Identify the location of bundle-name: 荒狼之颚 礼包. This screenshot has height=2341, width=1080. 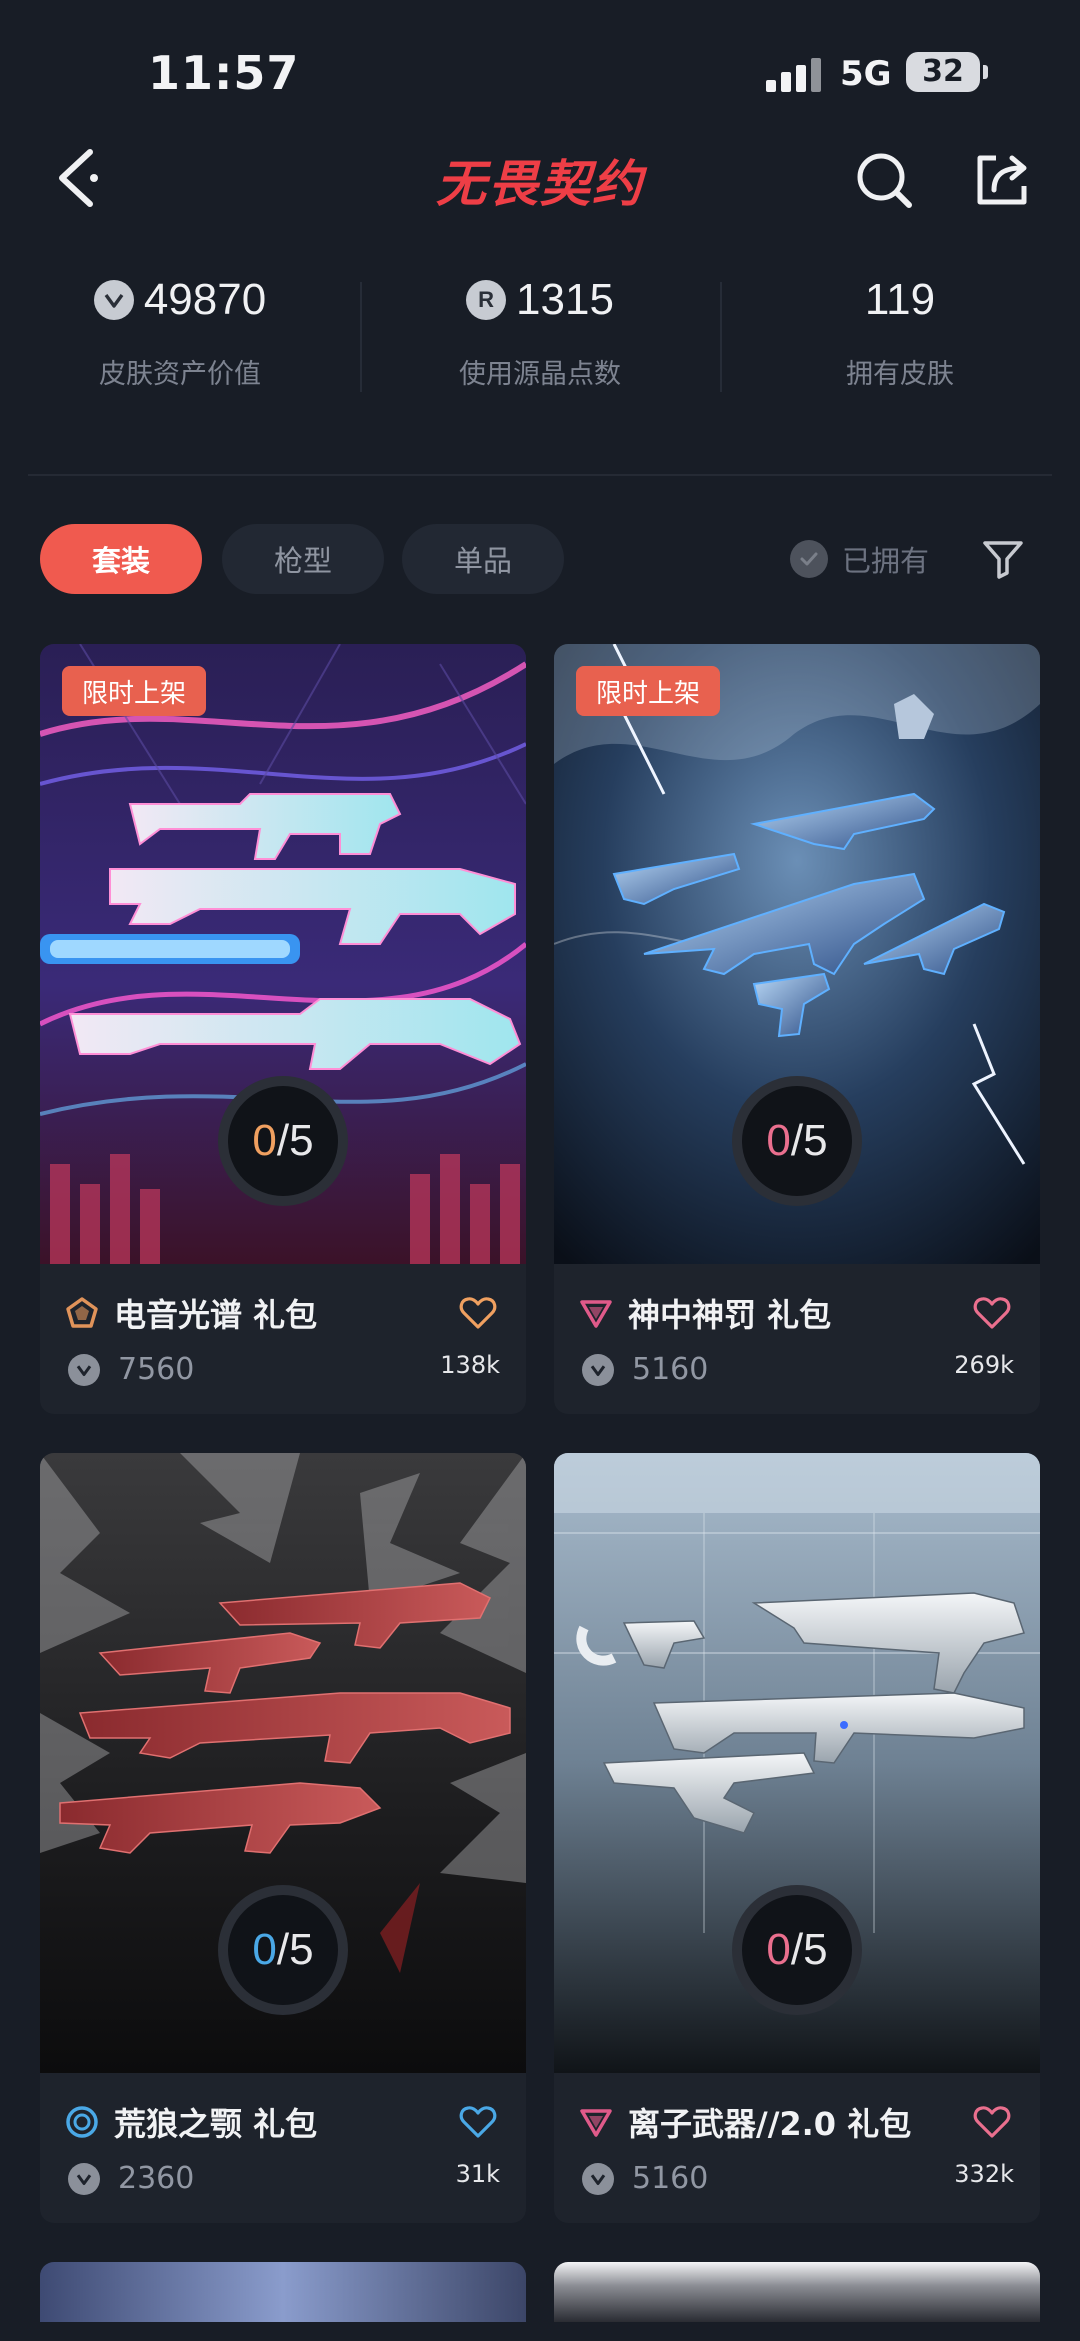
(216, 2124).